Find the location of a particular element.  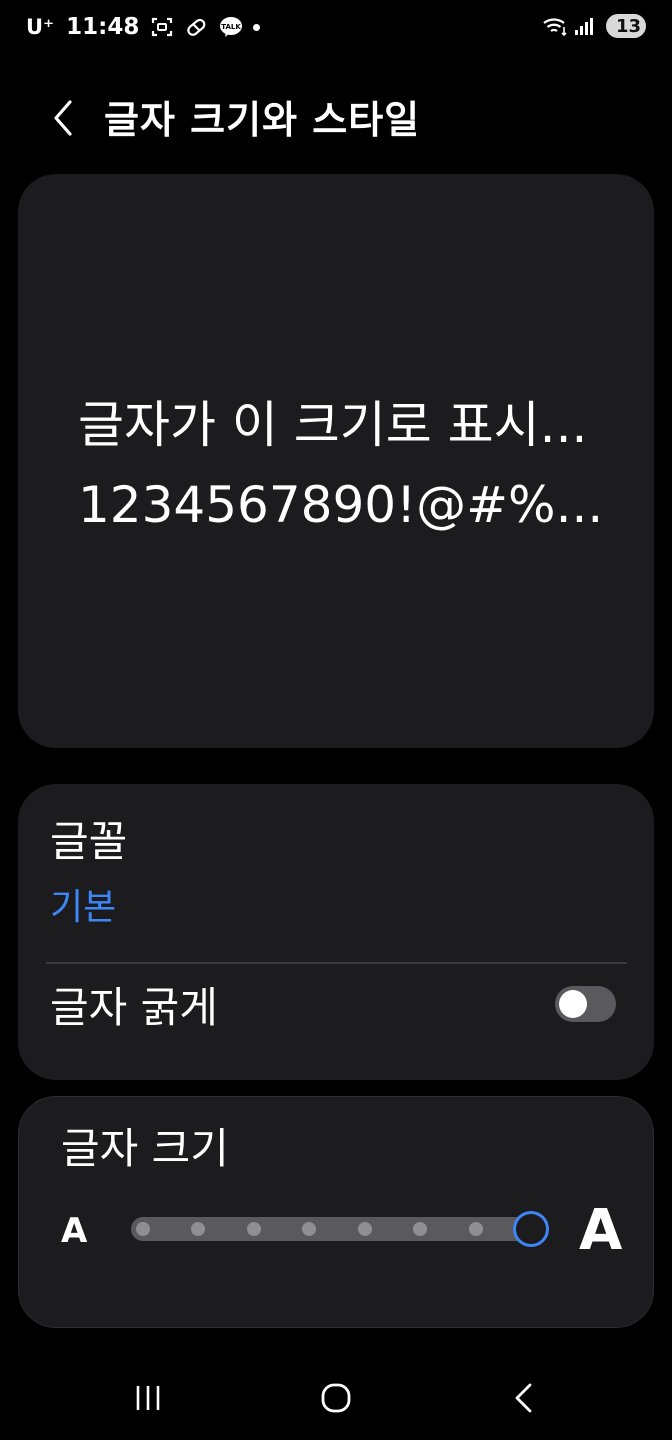

clock: 11:48 is located at coordinates (103, 27).